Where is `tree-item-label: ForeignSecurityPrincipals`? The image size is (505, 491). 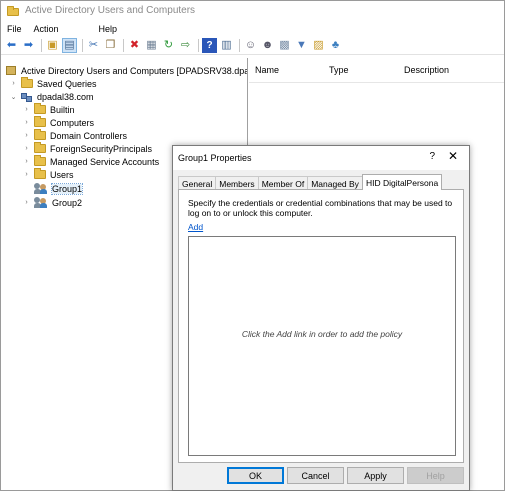
tree-item-label: ForeignSecurityPrincipals is located at coordinates (101, 148).